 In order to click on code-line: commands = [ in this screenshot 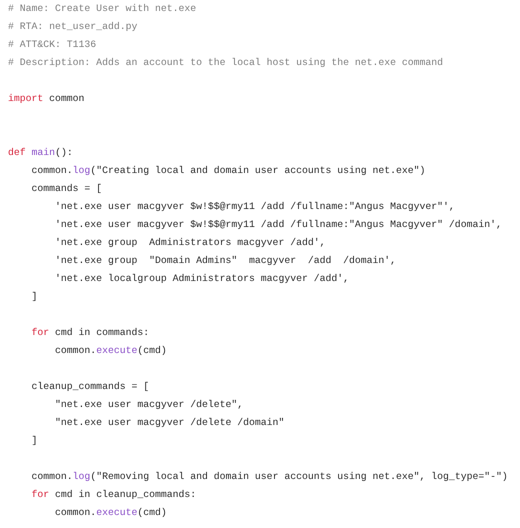, I will do `click(66, 188)`.